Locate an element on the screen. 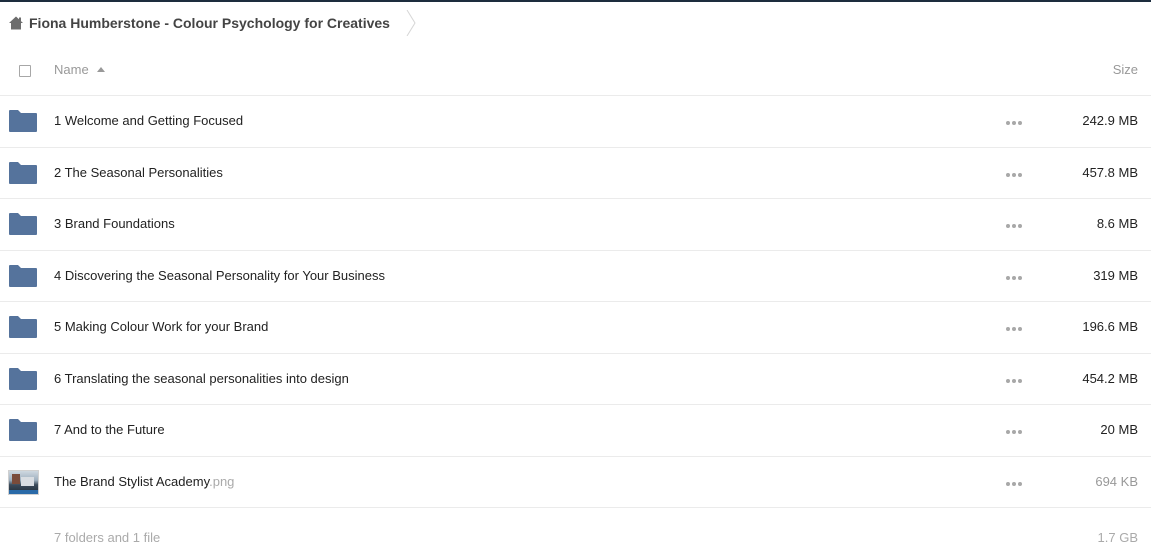  item-name-text: 3 Brand Foundations is located at coordinates (114, 223).